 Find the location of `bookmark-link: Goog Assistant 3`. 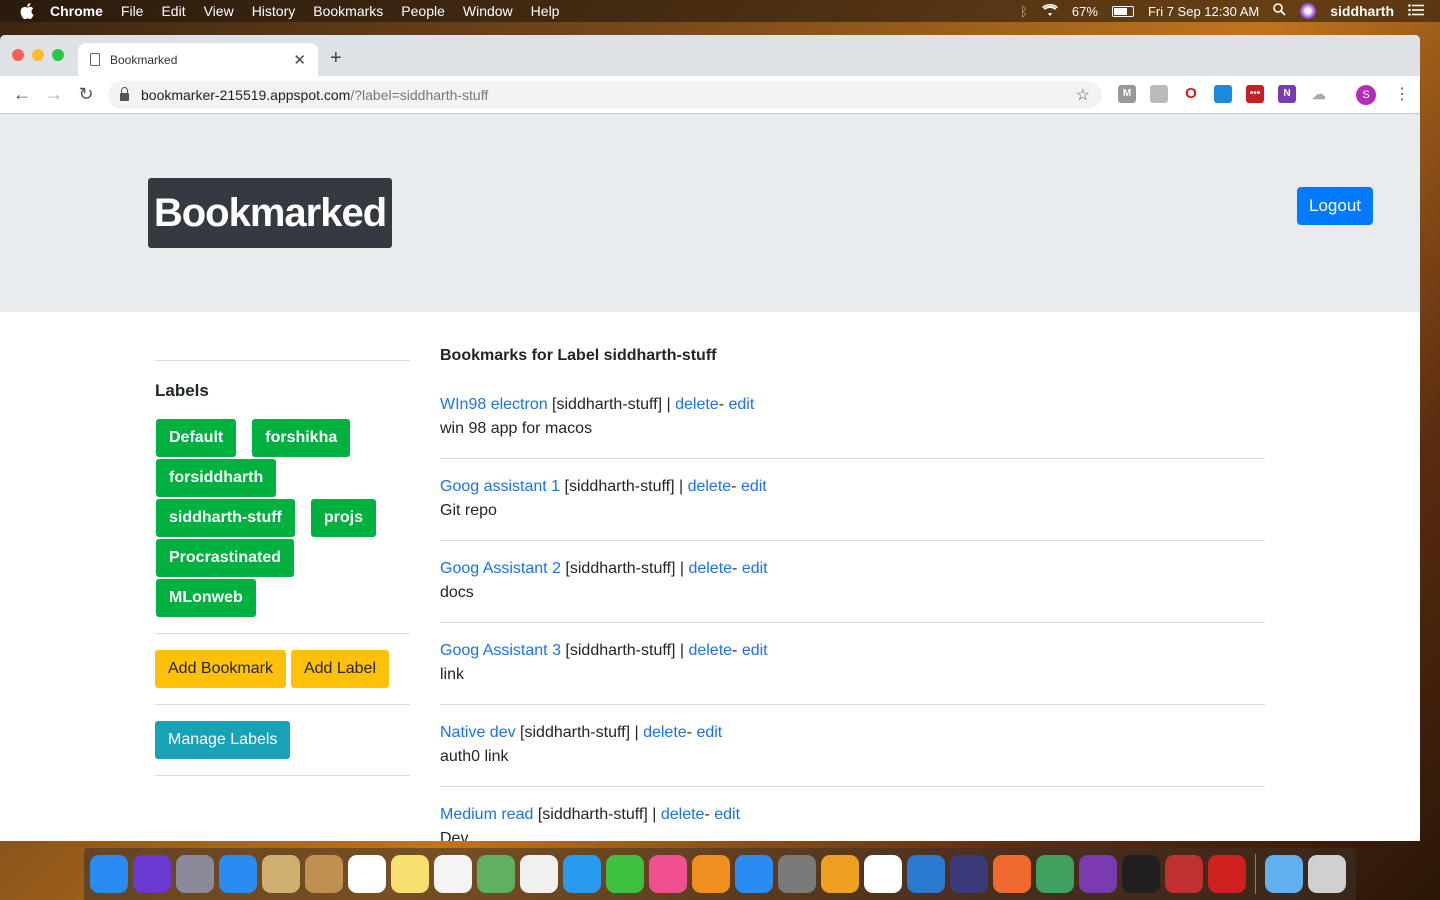

bookmark-link: Goog Assistant 3 is located at coordinates (500, 650).